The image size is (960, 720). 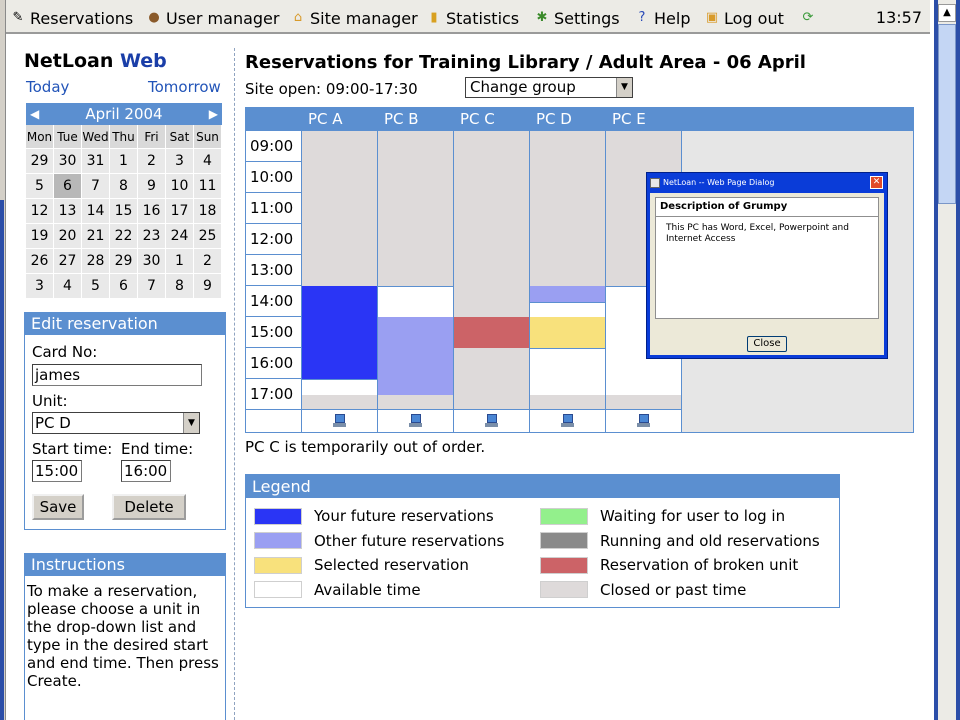 I want to click on unit-header: PC D, so click(x=568, y=119).